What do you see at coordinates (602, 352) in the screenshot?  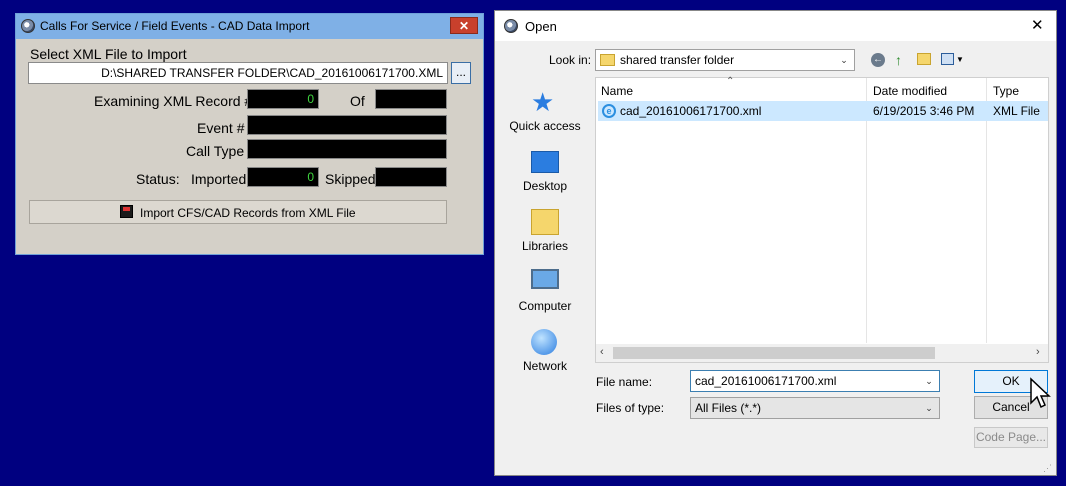 I see `scroll-left-icon: ‹` at bounding box center [602, 352].